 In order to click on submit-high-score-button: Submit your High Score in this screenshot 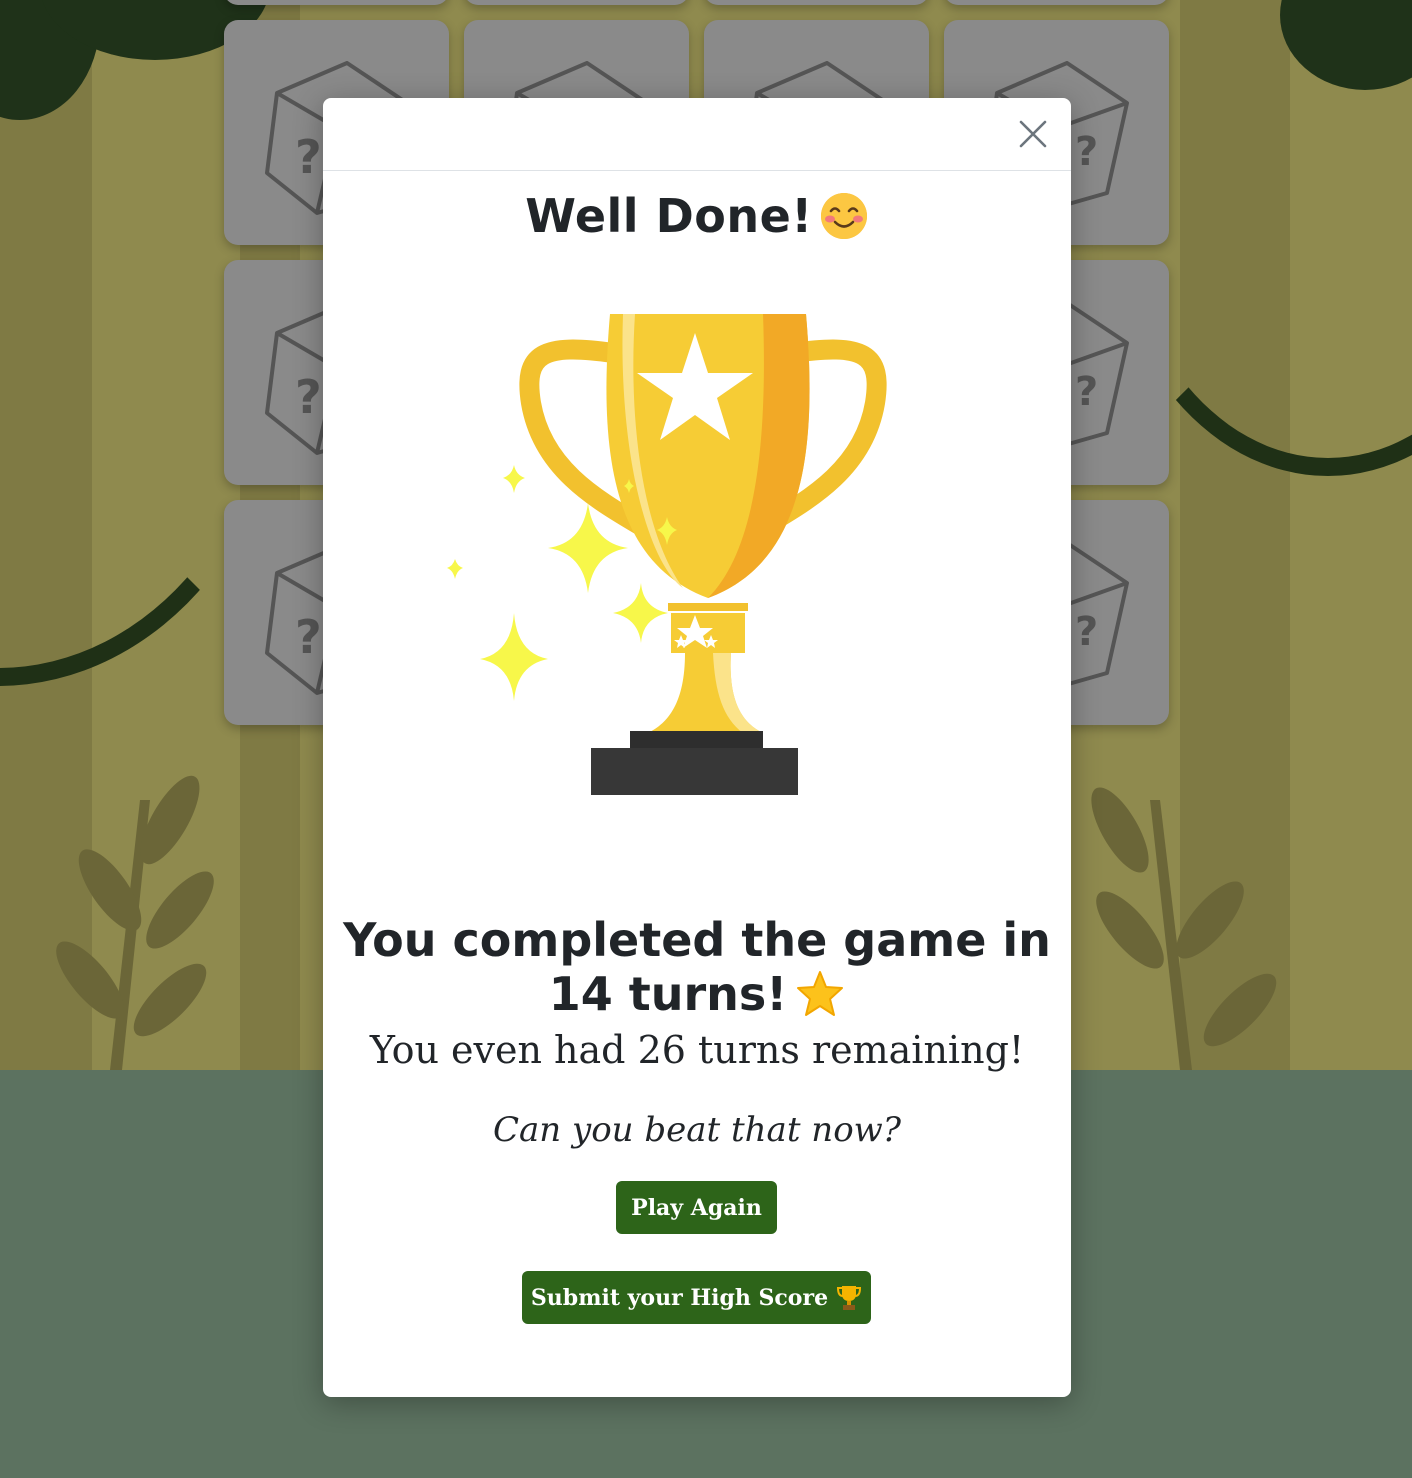, I will do `click(696, 1297)`.